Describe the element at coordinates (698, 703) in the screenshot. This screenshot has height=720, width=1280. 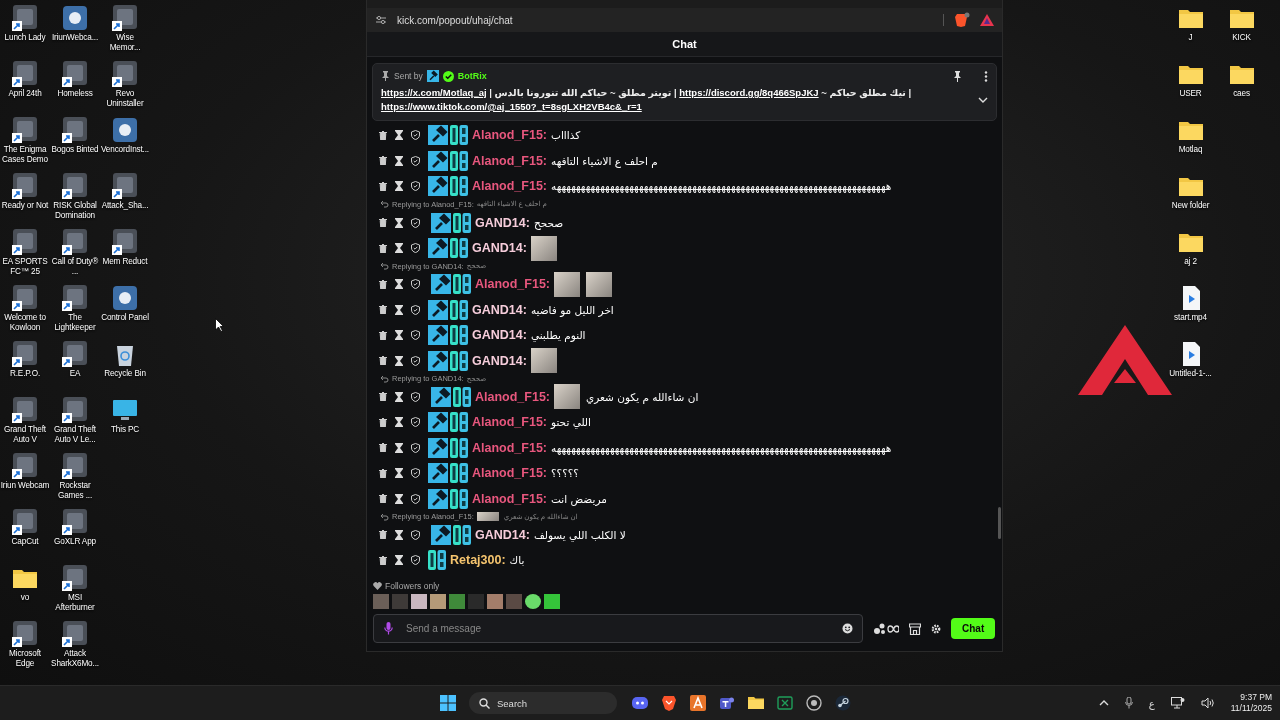
I see `triangle-app-icon` at that location.